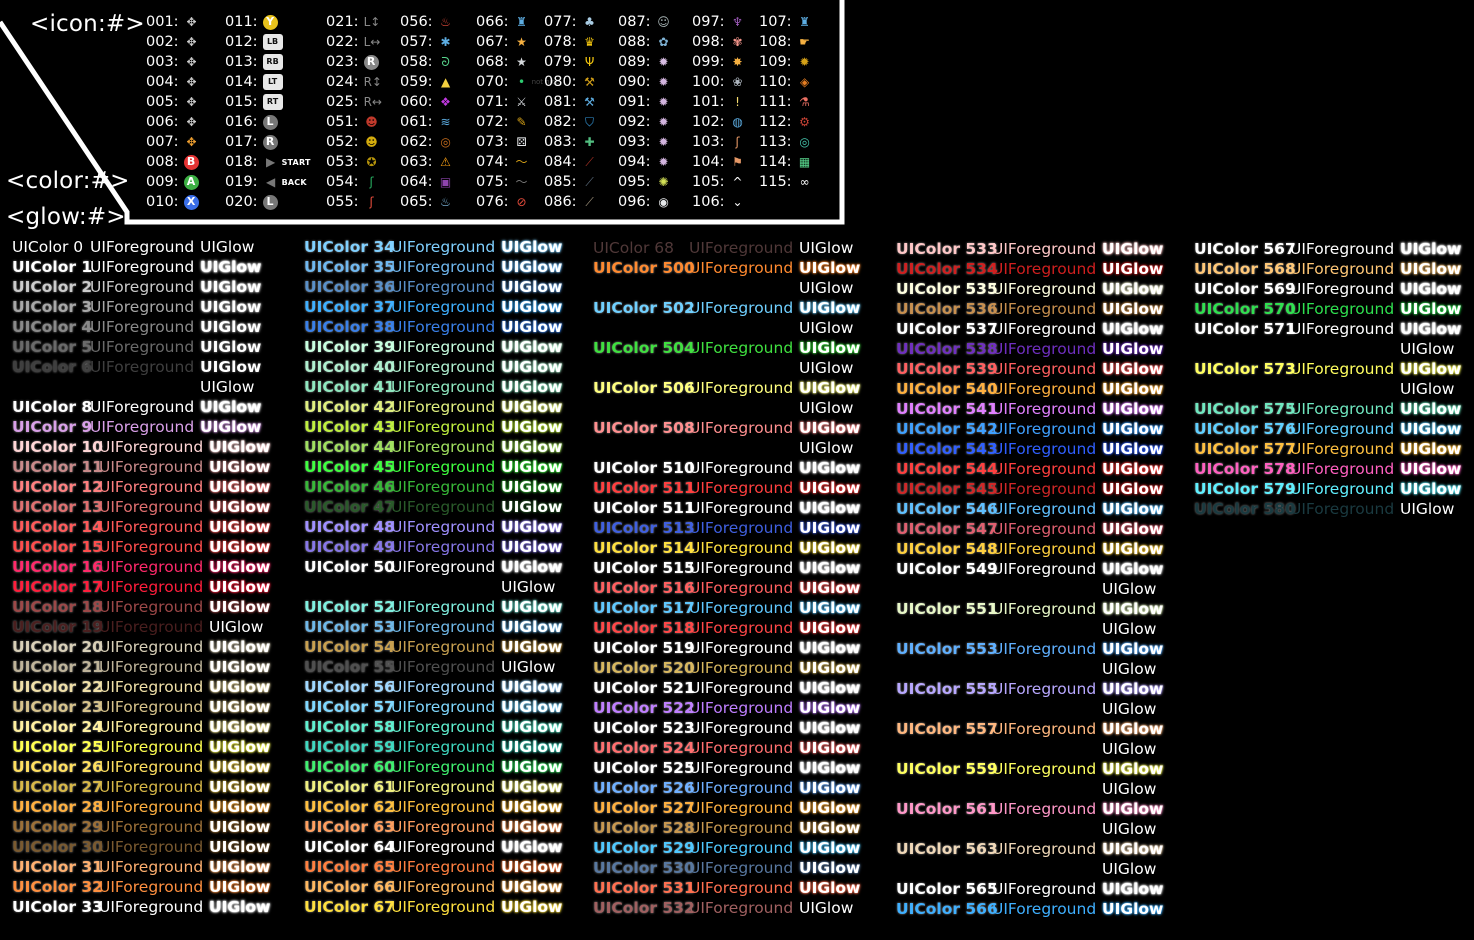 The image size is (1474, 940). Describe the element at coordinates (57, 867) in the screenshot. I see `color-name: UIColor 31` at that location.